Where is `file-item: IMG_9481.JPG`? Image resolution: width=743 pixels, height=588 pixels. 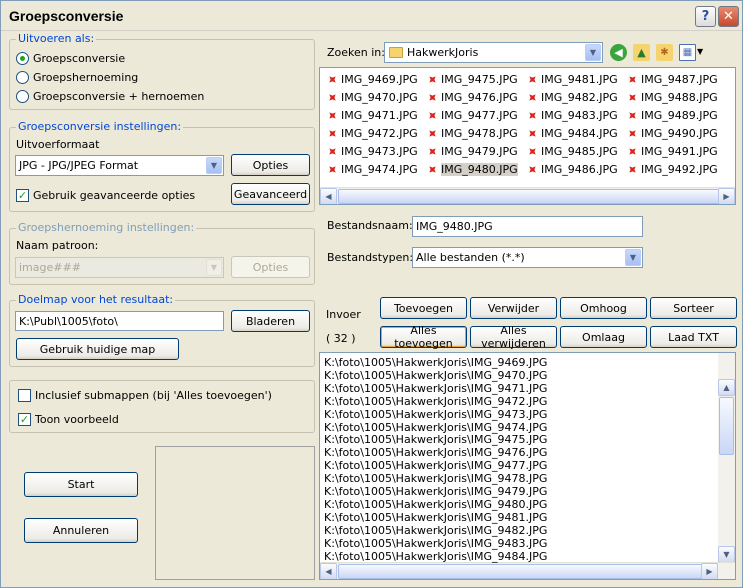 file-item: IMG_9481.JPG is located at coordinates (572, 79).